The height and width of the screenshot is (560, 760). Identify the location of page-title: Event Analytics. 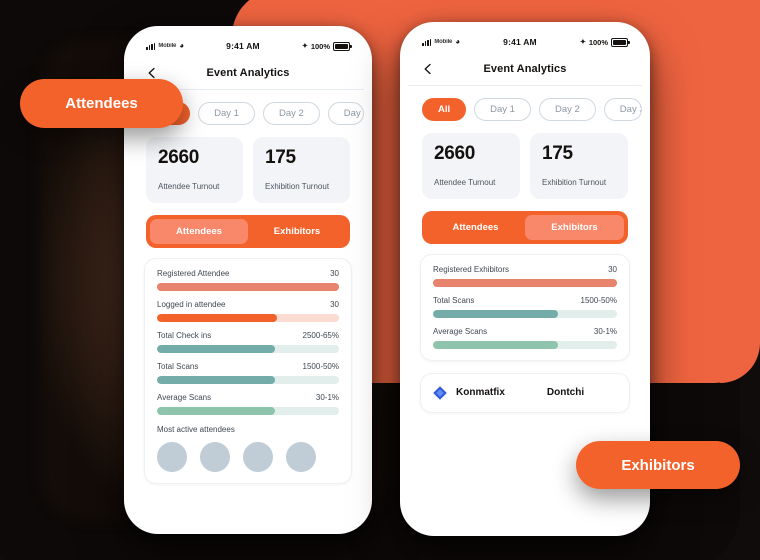
(525, 69).